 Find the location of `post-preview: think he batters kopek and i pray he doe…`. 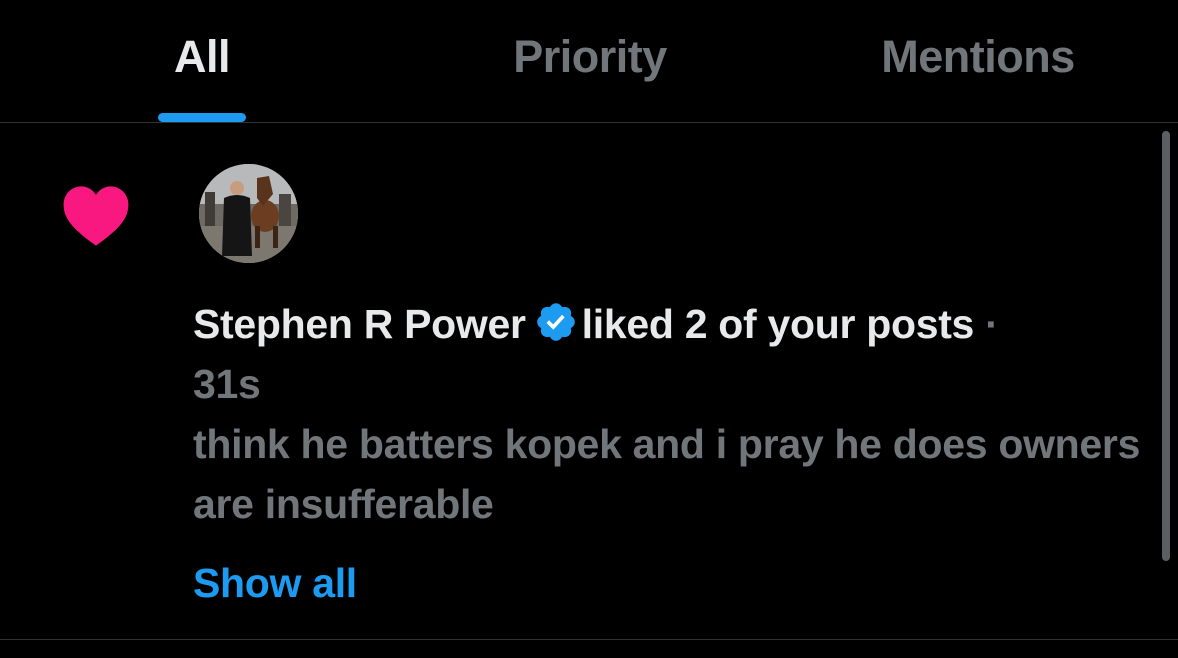

post-preview: think he batters kopek and i pray he doe… is located at coordinates (666, 474).